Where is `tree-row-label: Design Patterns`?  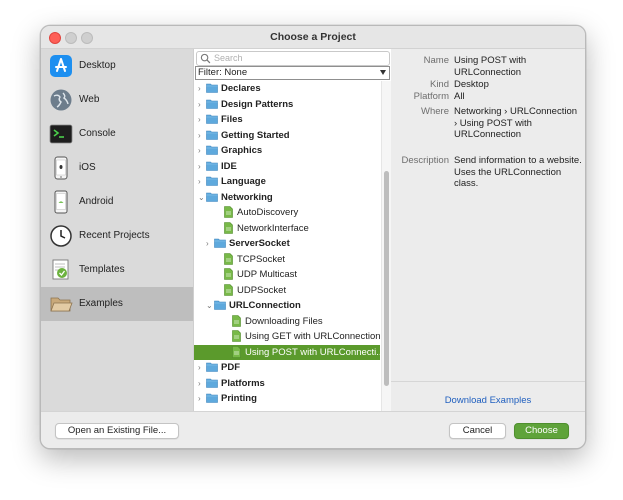 tree-row-label: Design Patterns is located at coordinates (257, 104).